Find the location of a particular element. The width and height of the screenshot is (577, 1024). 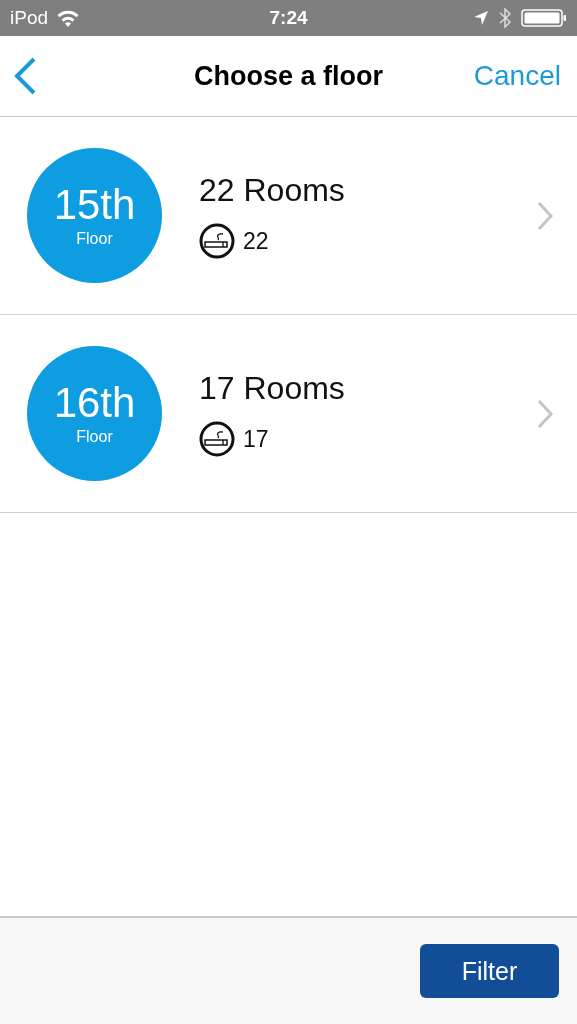

bluetooth-icon is located at coordinates (505, 18).